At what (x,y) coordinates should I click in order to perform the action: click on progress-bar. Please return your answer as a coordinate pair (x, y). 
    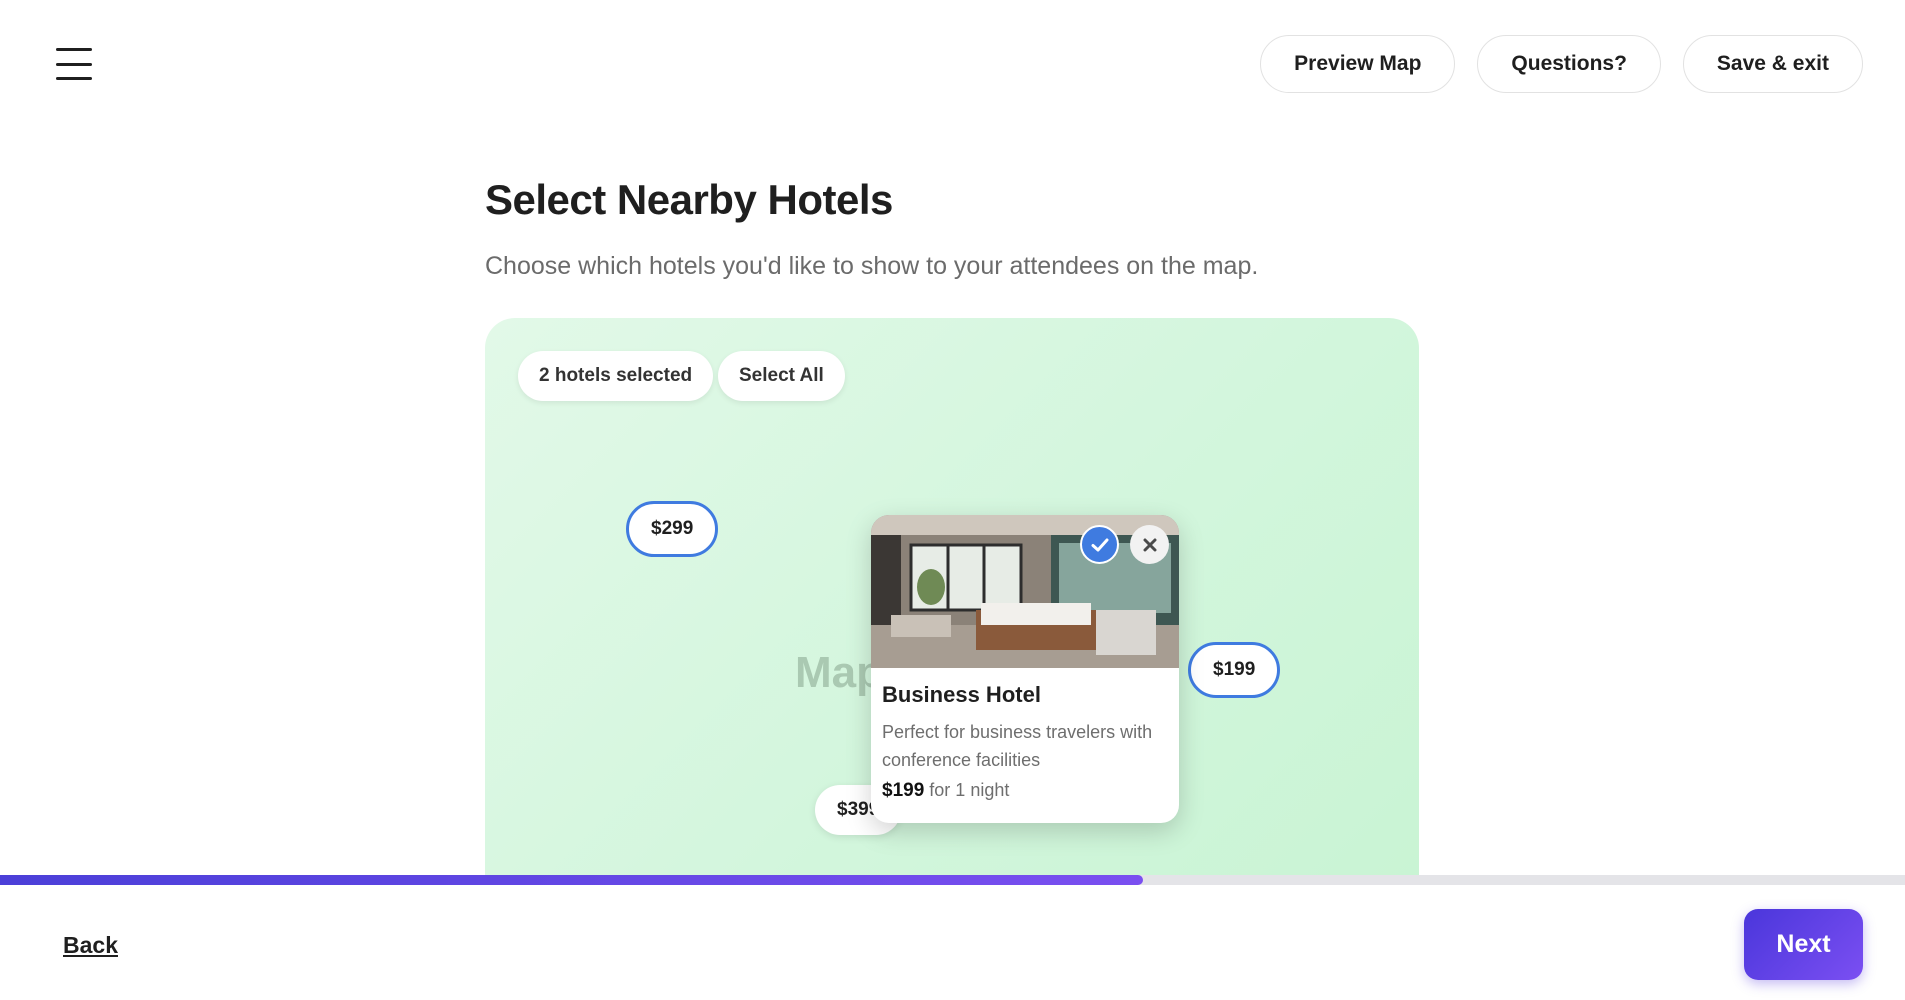
    Looking at the image, I should click on (952, 880).